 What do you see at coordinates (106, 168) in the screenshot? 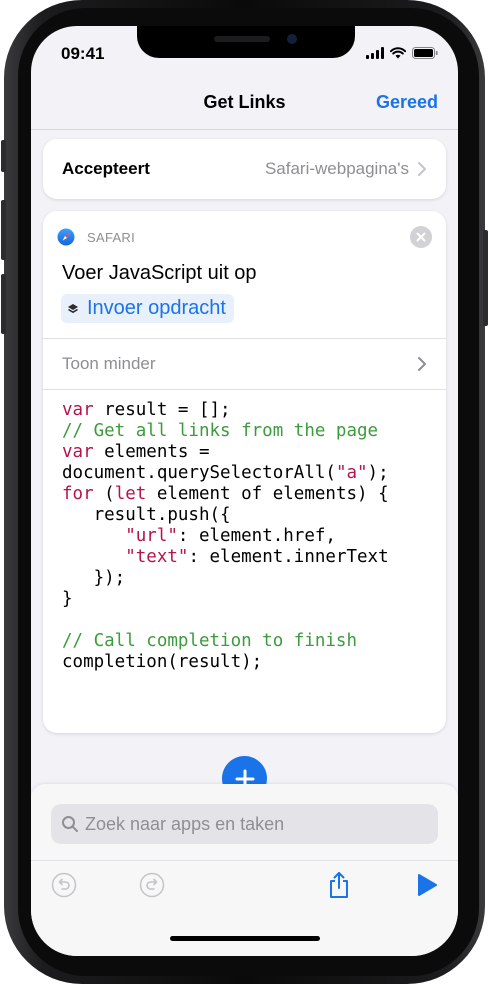
I see `accepts-label: Accepteert` at bounding box center [106, 168].